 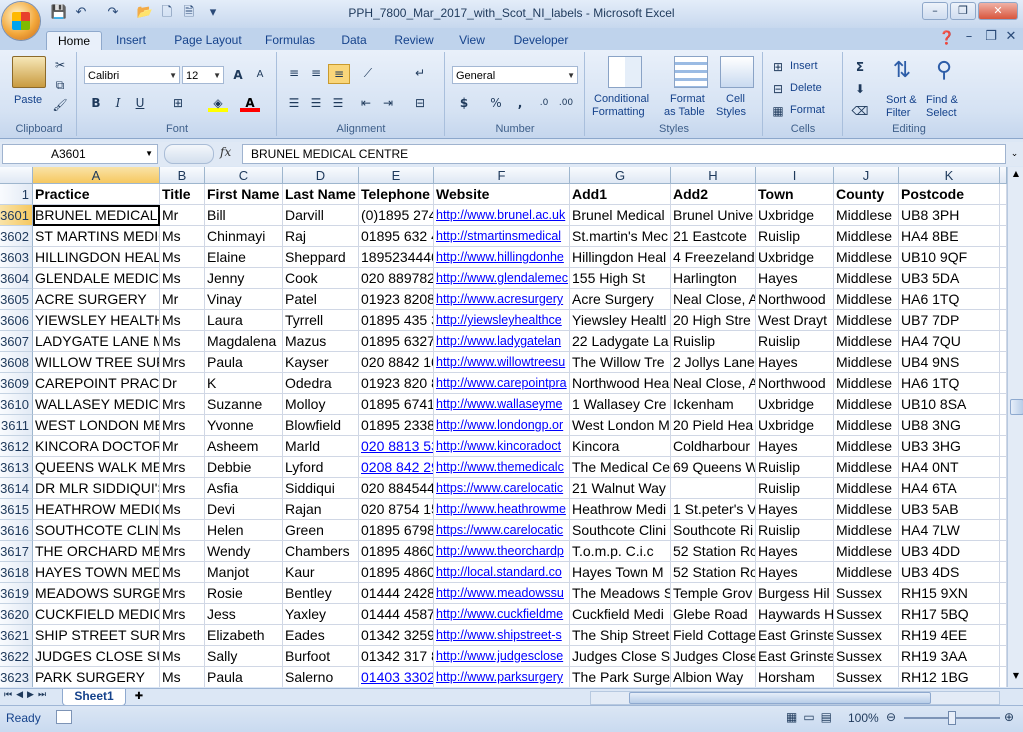 What do you see at coordinates (713, 467) in the screenshot?
I see `table-cell: 69 Queens W` at bounding box center [713, 467].